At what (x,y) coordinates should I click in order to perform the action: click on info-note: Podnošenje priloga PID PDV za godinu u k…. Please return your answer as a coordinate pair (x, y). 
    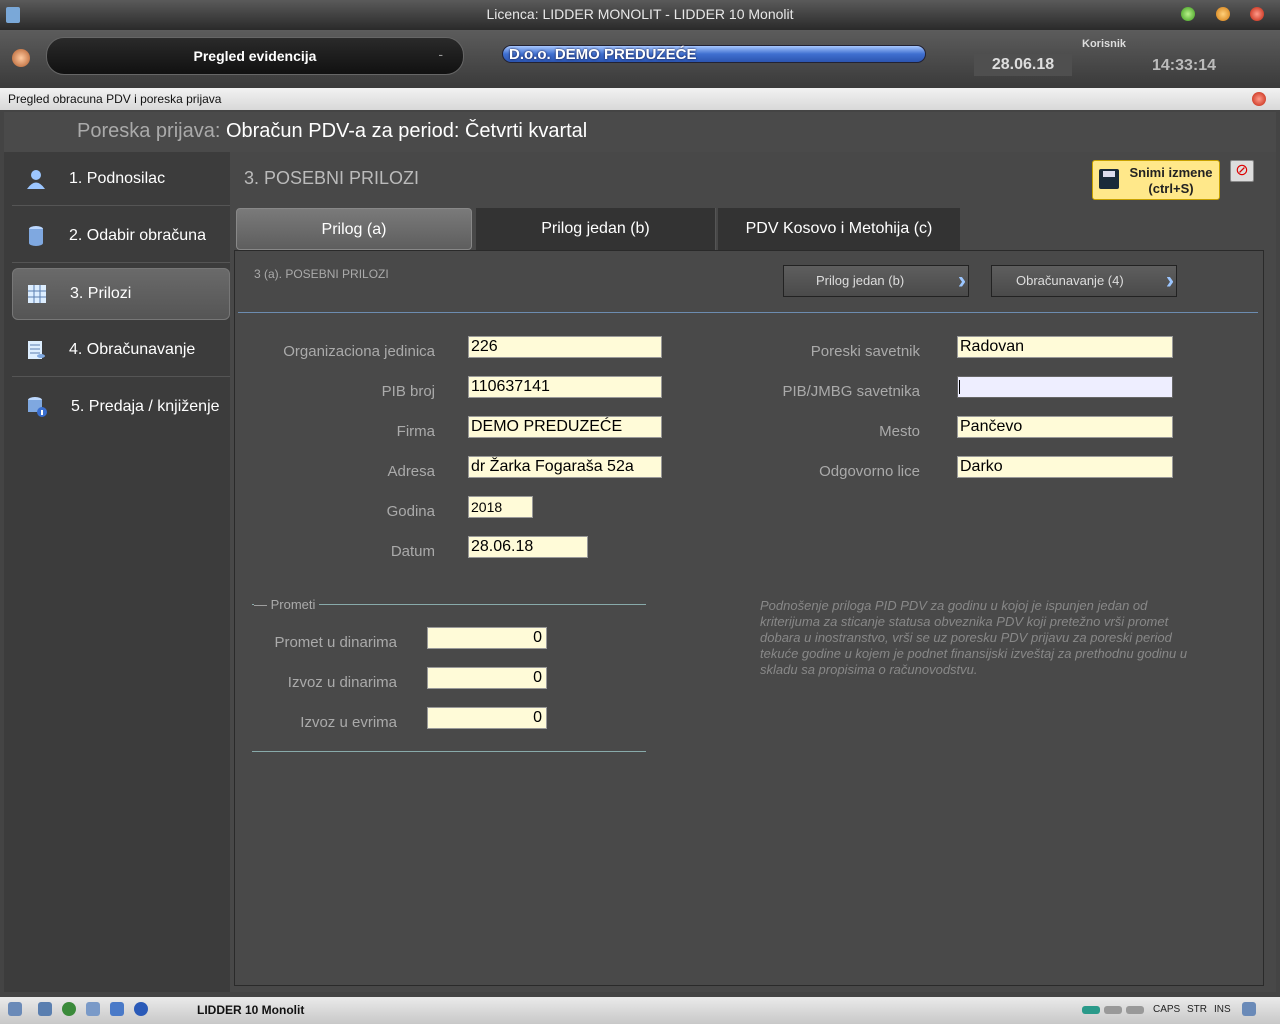
    Looking at the image, I should click on (974, 637).